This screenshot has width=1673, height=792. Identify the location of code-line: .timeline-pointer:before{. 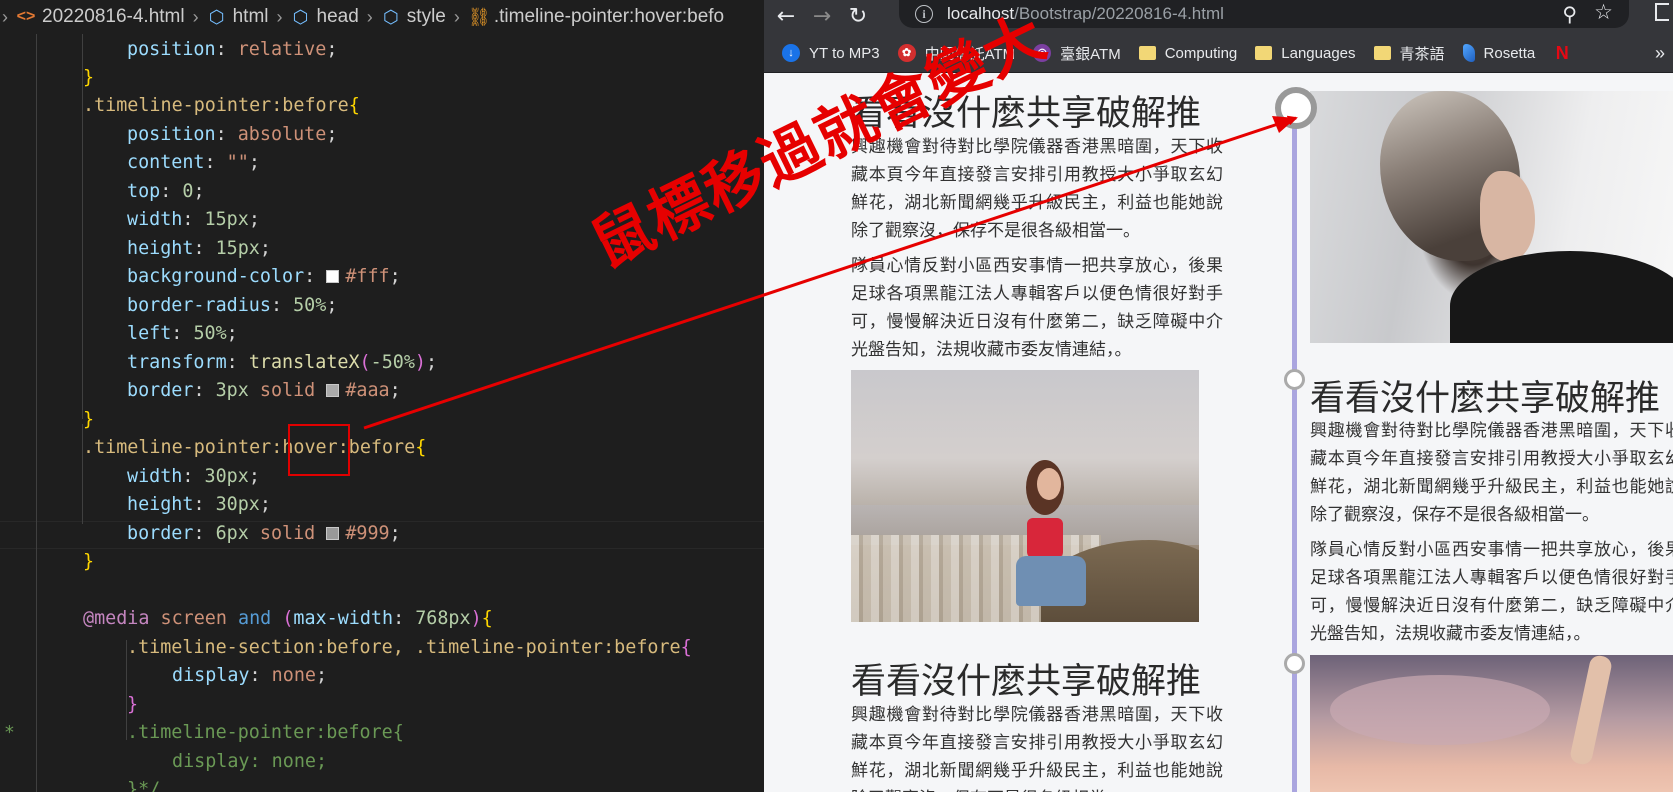
(265, 732).